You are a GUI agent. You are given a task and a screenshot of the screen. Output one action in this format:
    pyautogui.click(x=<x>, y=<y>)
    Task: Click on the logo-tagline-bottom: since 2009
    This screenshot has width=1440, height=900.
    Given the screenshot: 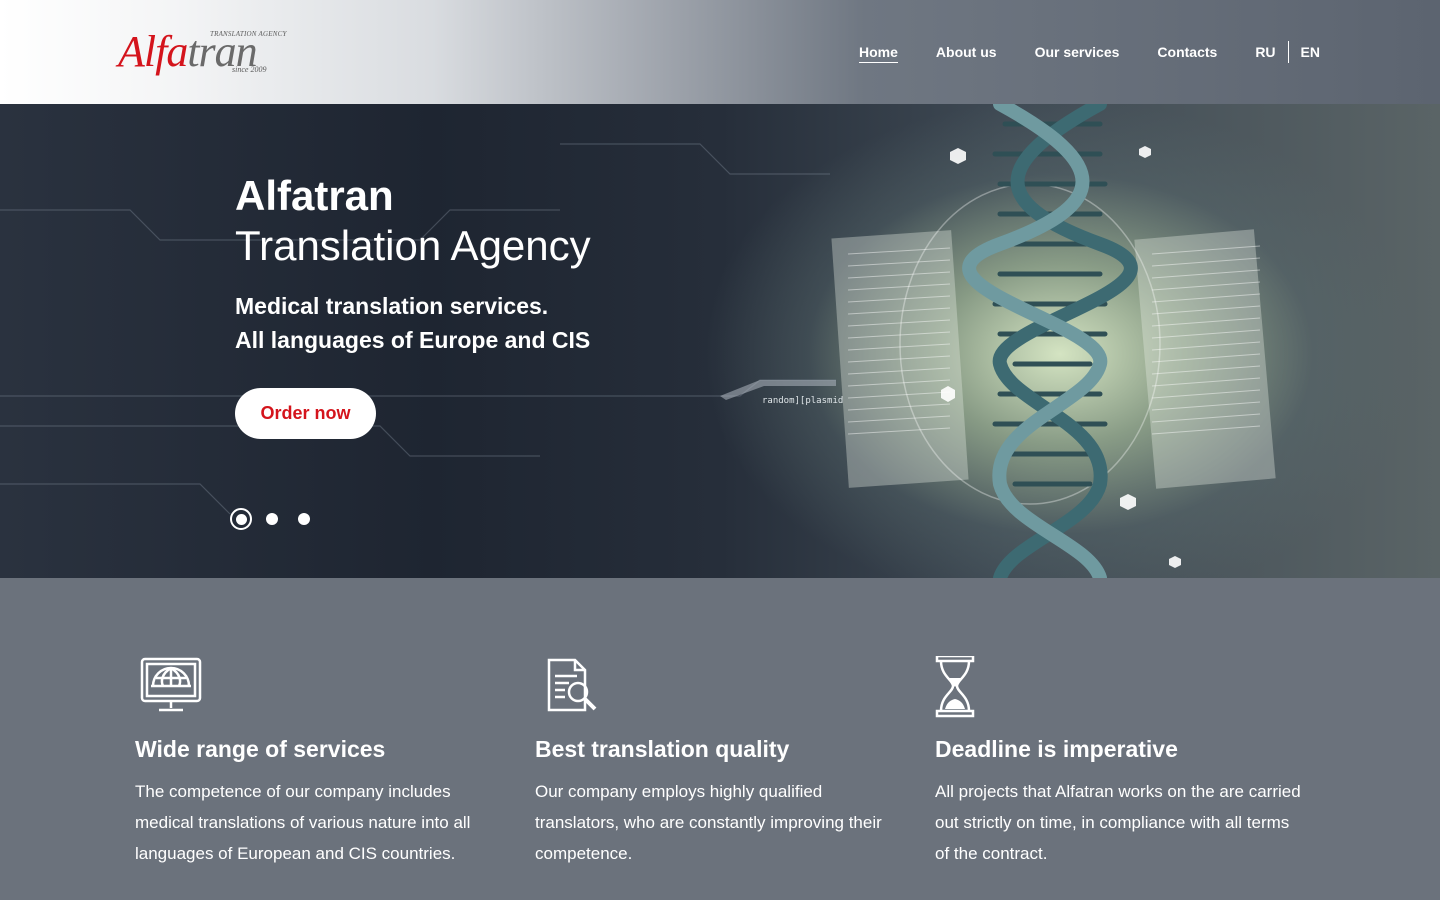 What is the action you would take?
    pyautogui.click(x=249, y=69)
    